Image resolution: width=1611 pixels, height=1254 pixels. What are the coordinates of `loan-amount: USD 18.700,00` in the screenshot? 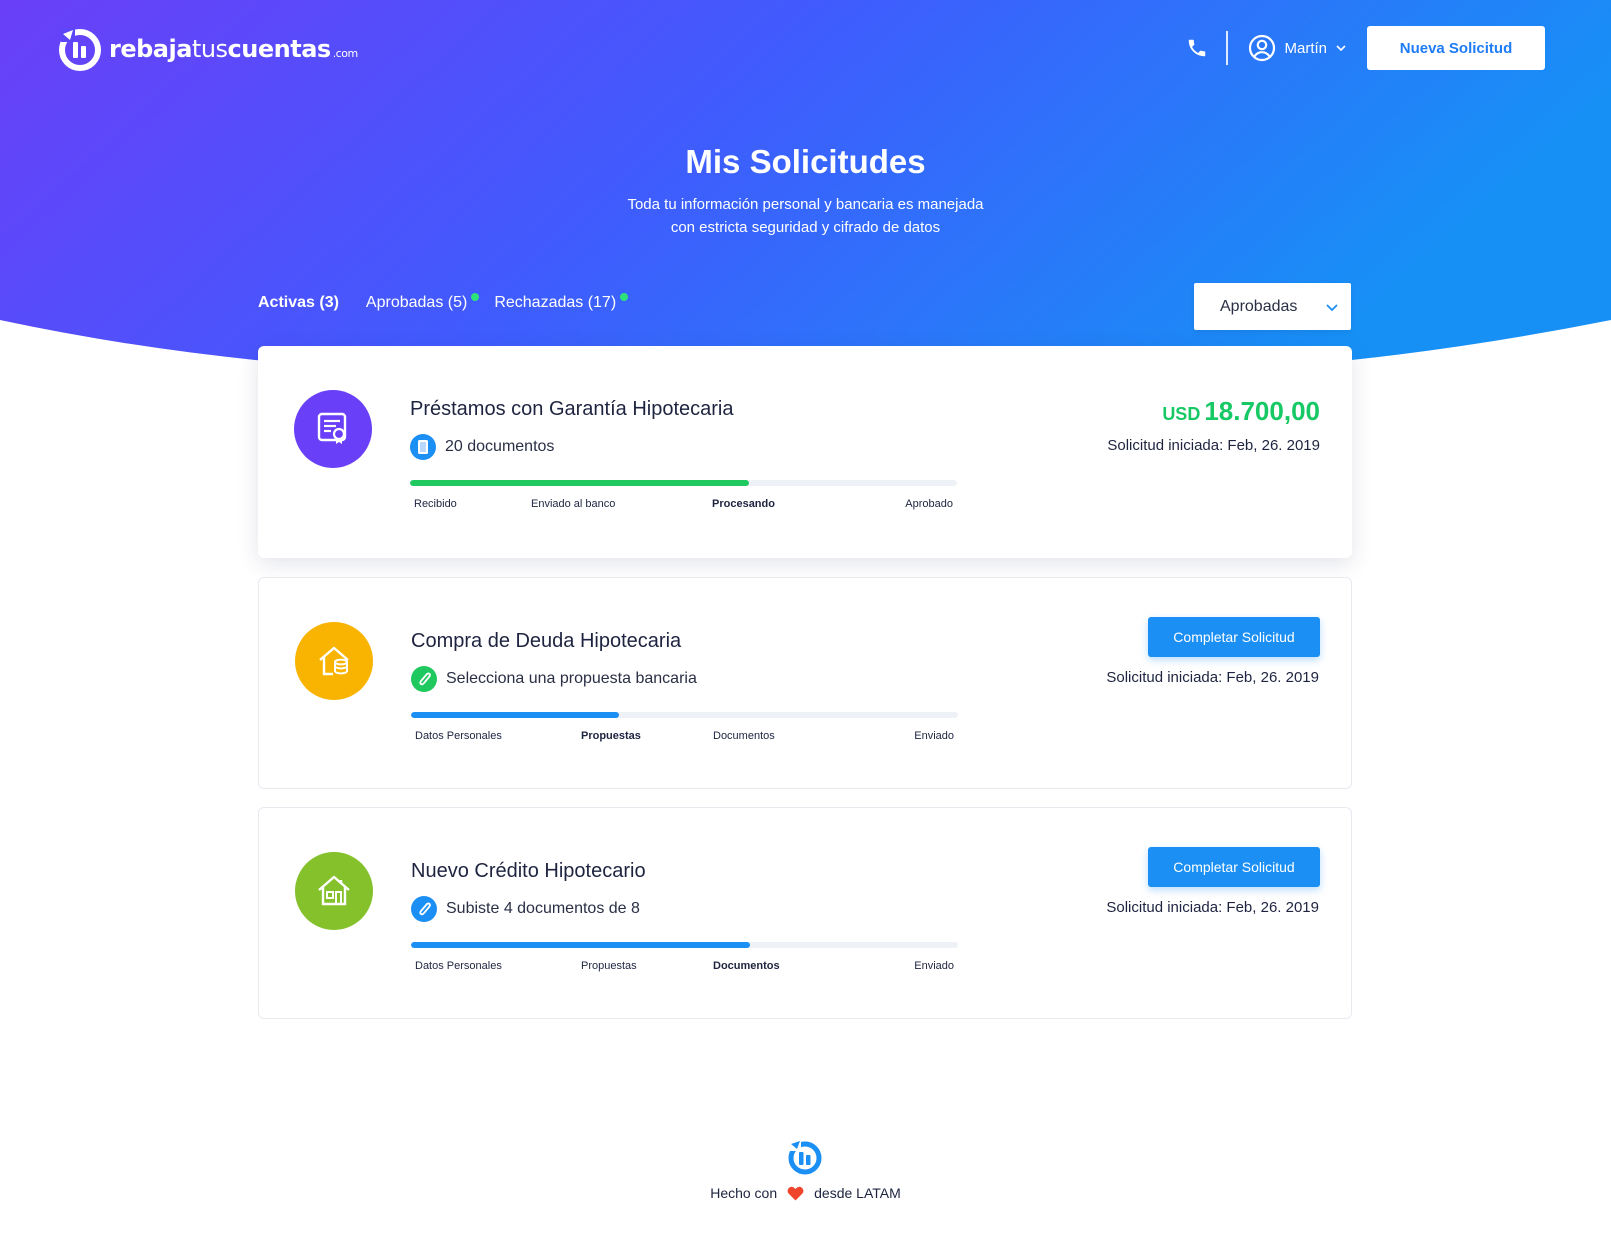 It's located at (1241, 411).